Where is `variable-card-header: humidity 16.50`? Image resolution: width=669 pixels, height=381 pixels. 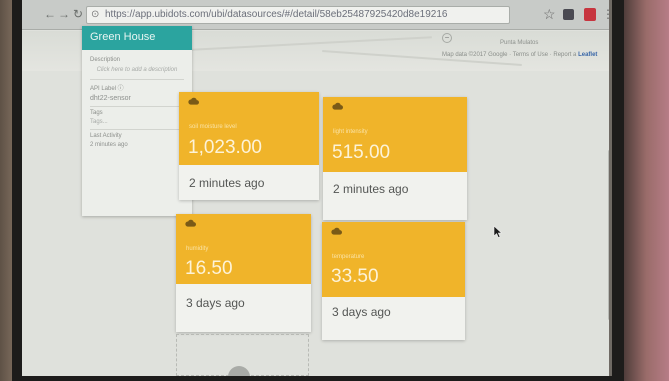 variable-card-header: humidity 16.50 is located at coordinates (243, 249).